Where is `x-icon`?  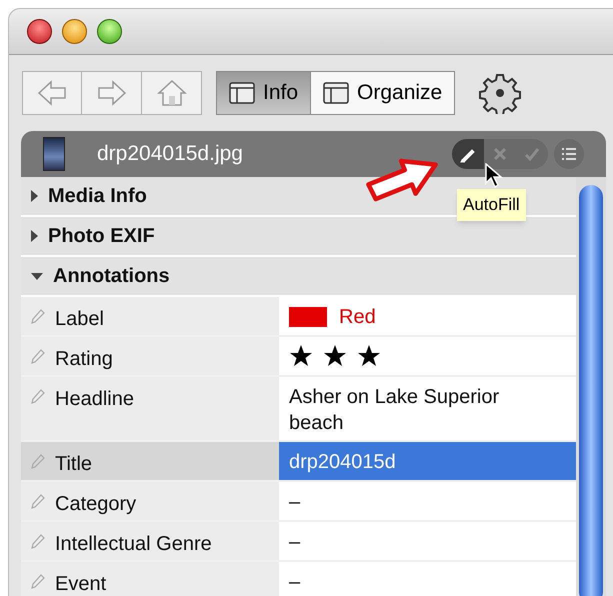 x-icon is located at coordinates (500, 154).